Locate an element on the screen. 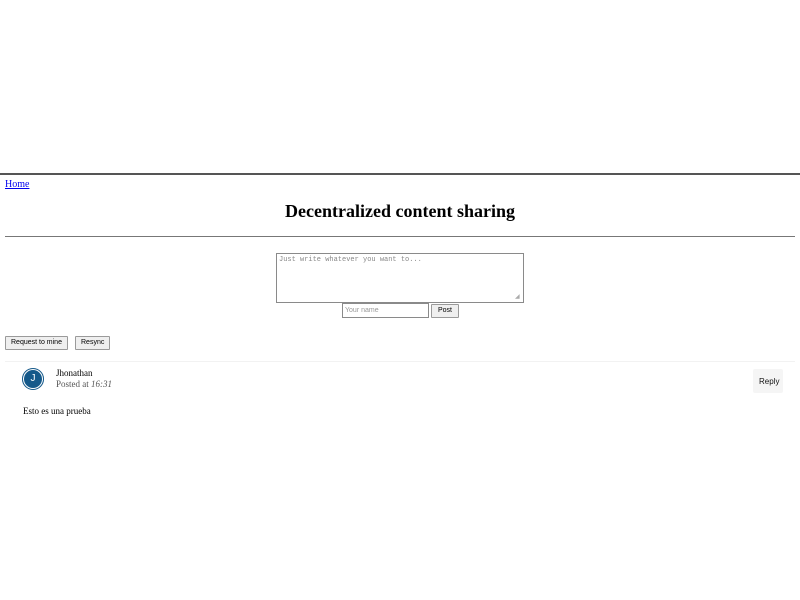 The width and height of the screenshot is (800, 600). posted-time: 16:31 is located at coordinates (101, 384).